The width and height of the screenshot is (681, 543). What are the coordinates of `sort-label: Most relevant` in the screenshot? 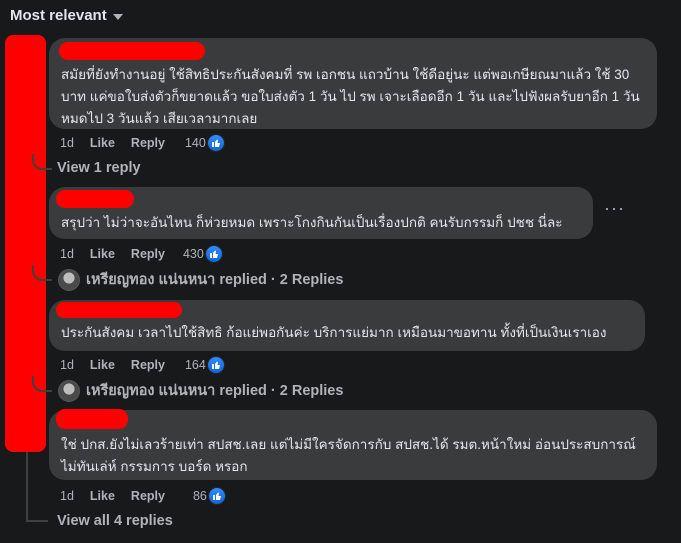 It's located at (58, 15).